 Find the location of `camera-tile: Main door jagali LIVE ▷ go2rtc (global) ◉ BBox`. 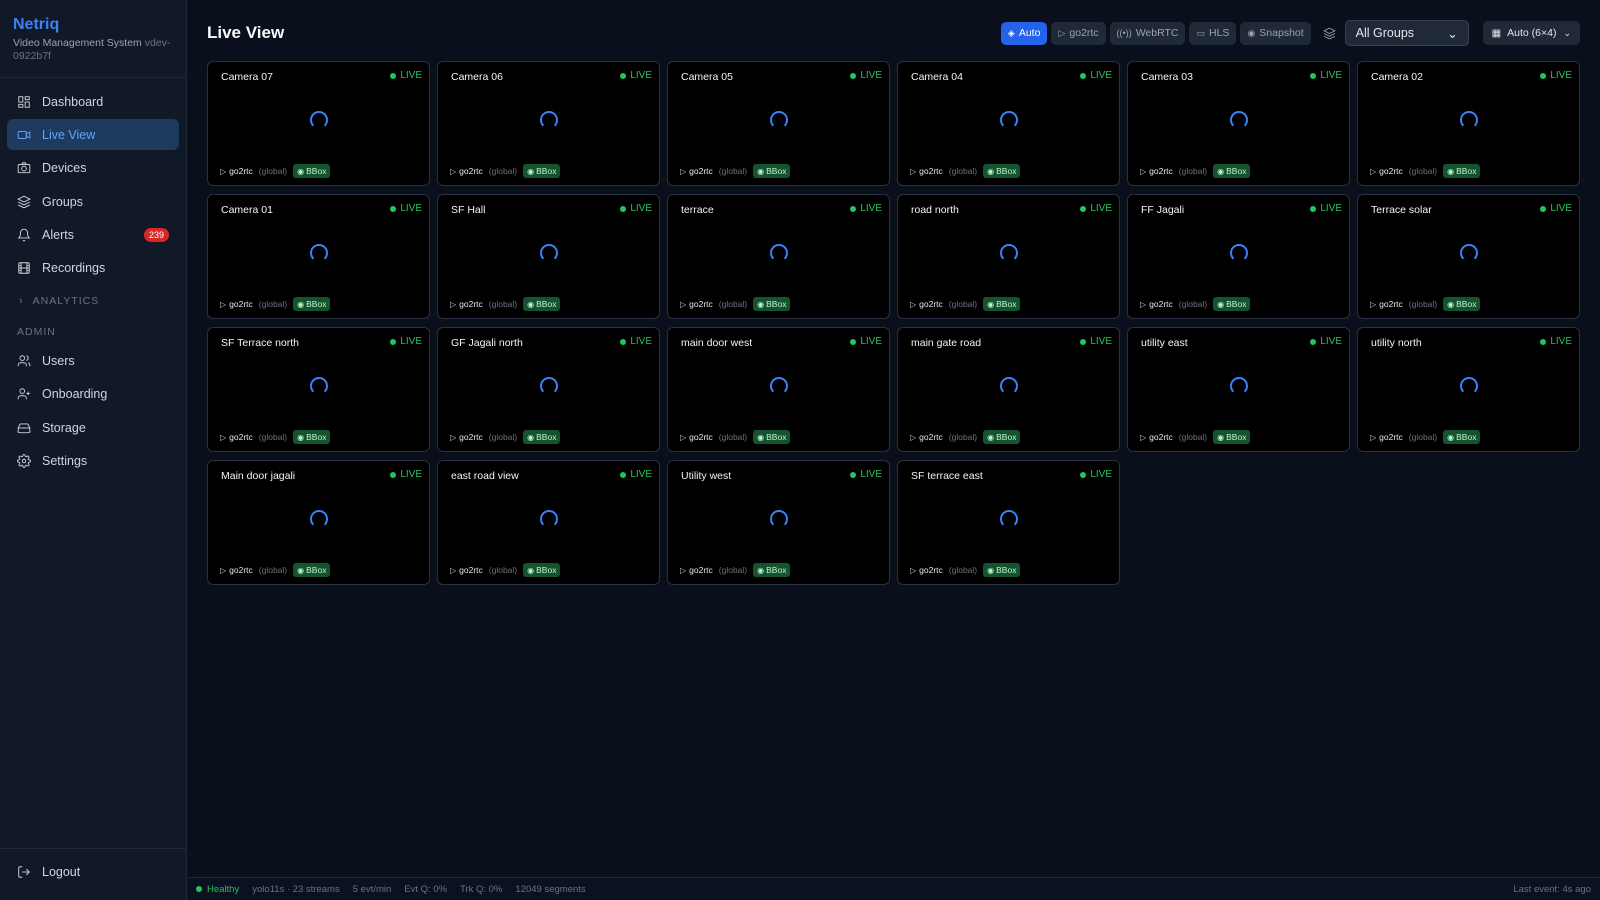

camera-tile: Main door jagali LIVE ▷ go2rtc (global) ◉ BBox is located at coordinates (318, 522).